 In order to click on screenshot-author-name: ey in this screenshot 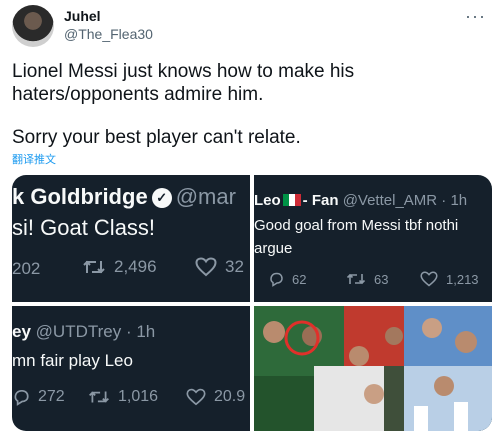, I will do `click(21, 331)`.